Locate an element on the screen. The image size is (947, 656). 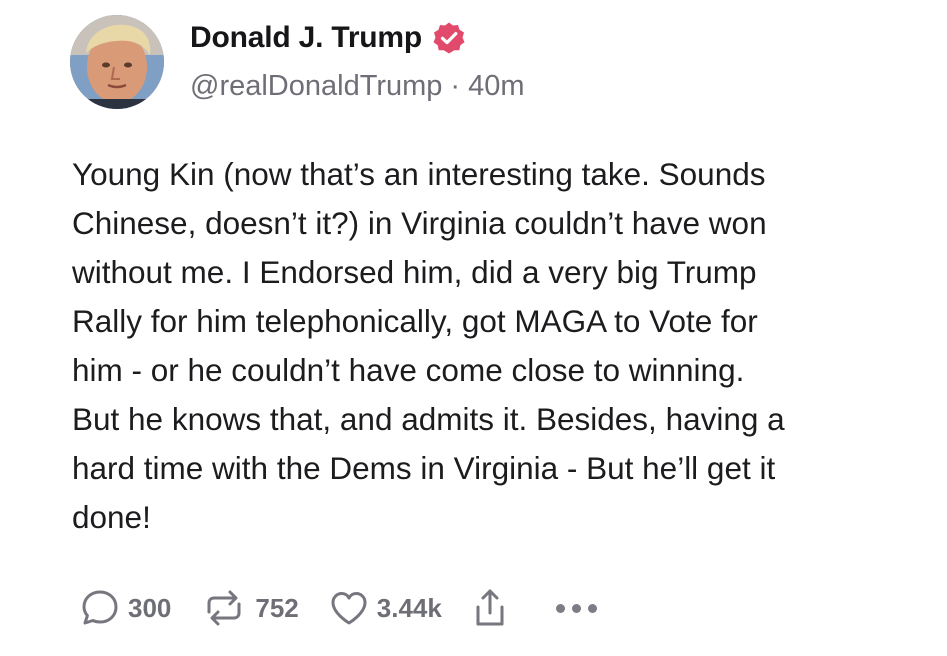
like-button: 3.44k is located at coordinates (385, 608).